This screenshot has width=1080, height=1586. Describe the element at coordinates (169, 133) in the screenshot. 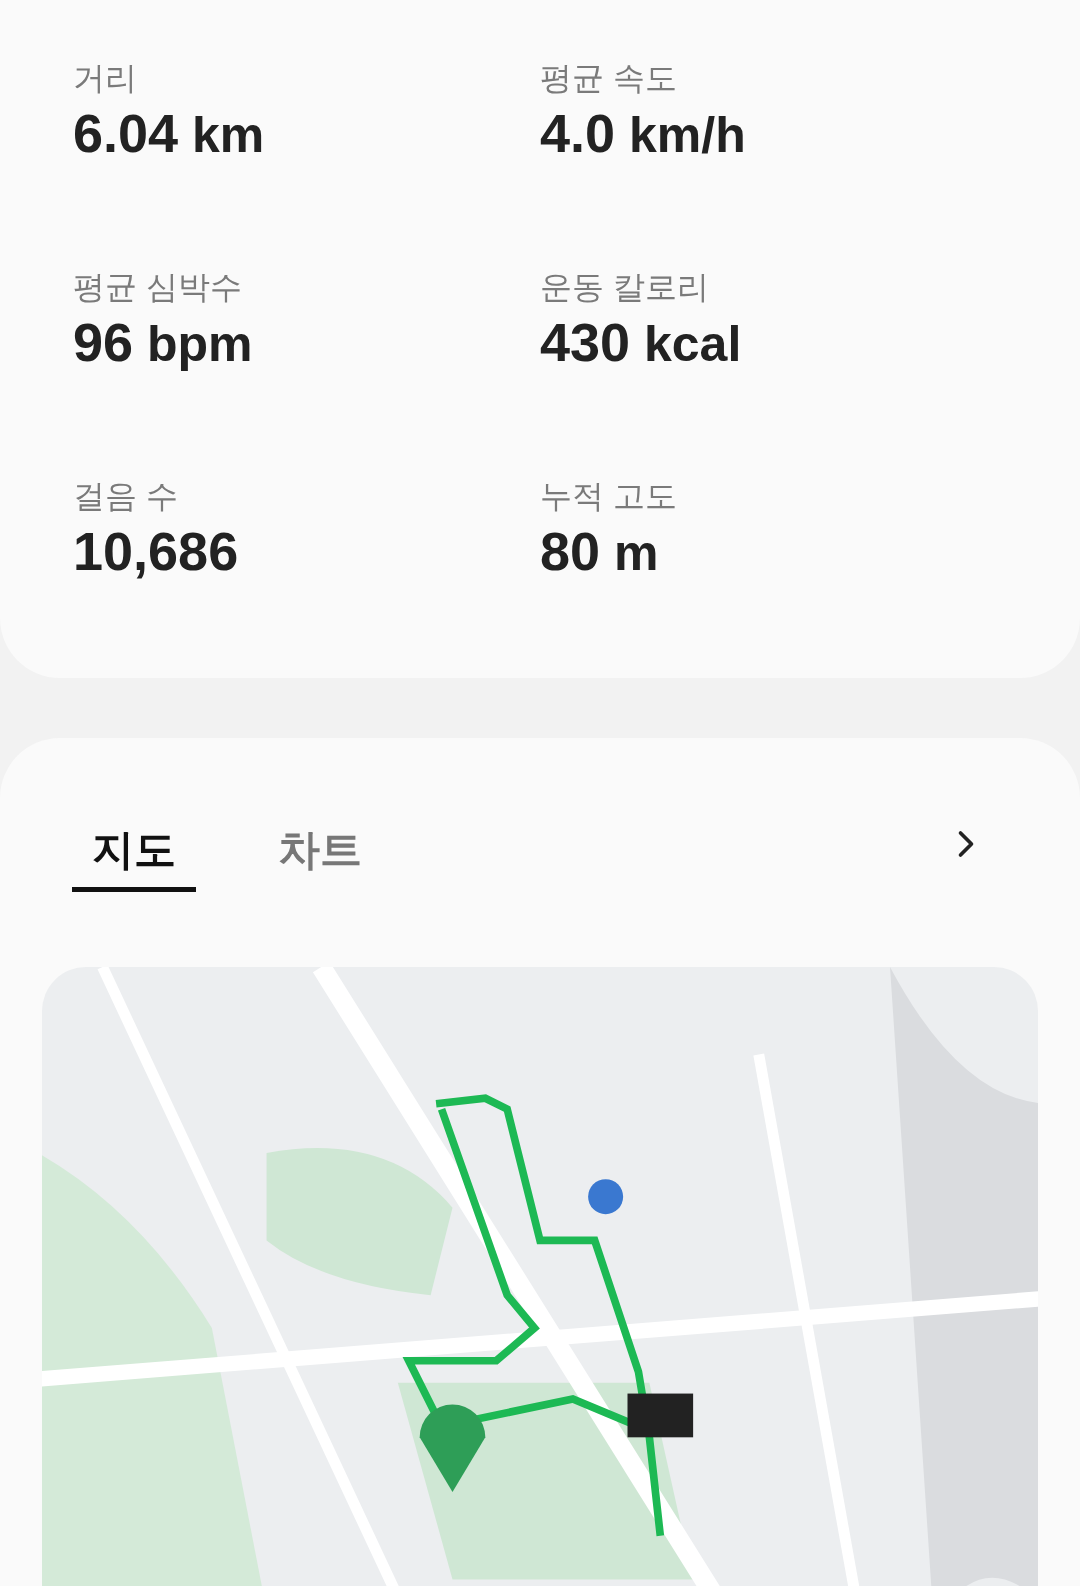

I see `stat-value: 6.04 km` at that location.